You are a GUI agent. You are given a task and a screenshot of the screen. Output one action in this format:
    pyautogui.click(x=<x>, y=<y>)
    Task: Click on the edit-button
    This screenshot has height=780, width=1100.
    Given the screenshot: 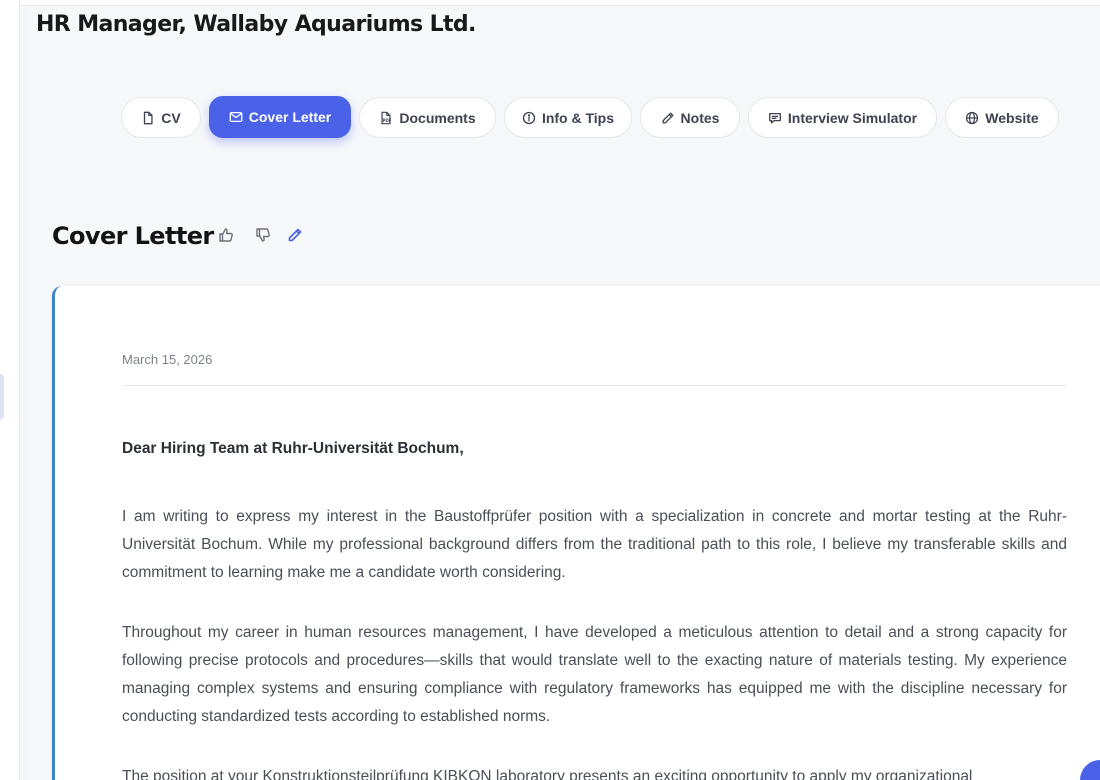 What is the action you would take?
    pyautogui.click(x=295, y=237)
    